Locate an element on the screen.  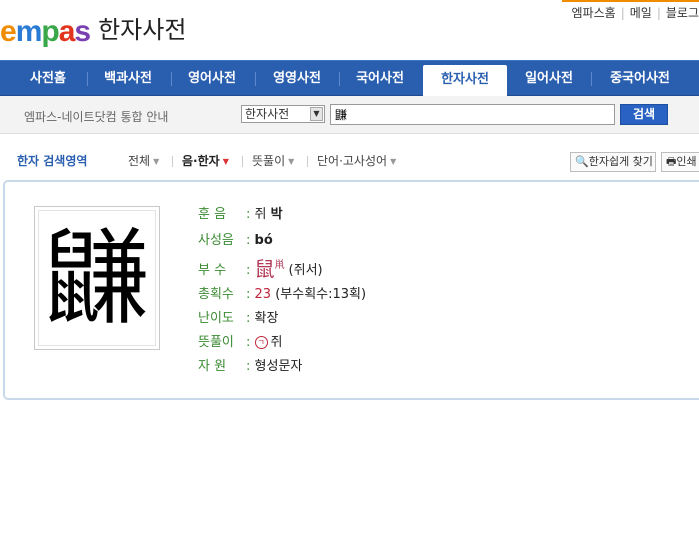
filter-words-idioms: 단어·고사성어 ▼ is located at coordinates (356, 160).